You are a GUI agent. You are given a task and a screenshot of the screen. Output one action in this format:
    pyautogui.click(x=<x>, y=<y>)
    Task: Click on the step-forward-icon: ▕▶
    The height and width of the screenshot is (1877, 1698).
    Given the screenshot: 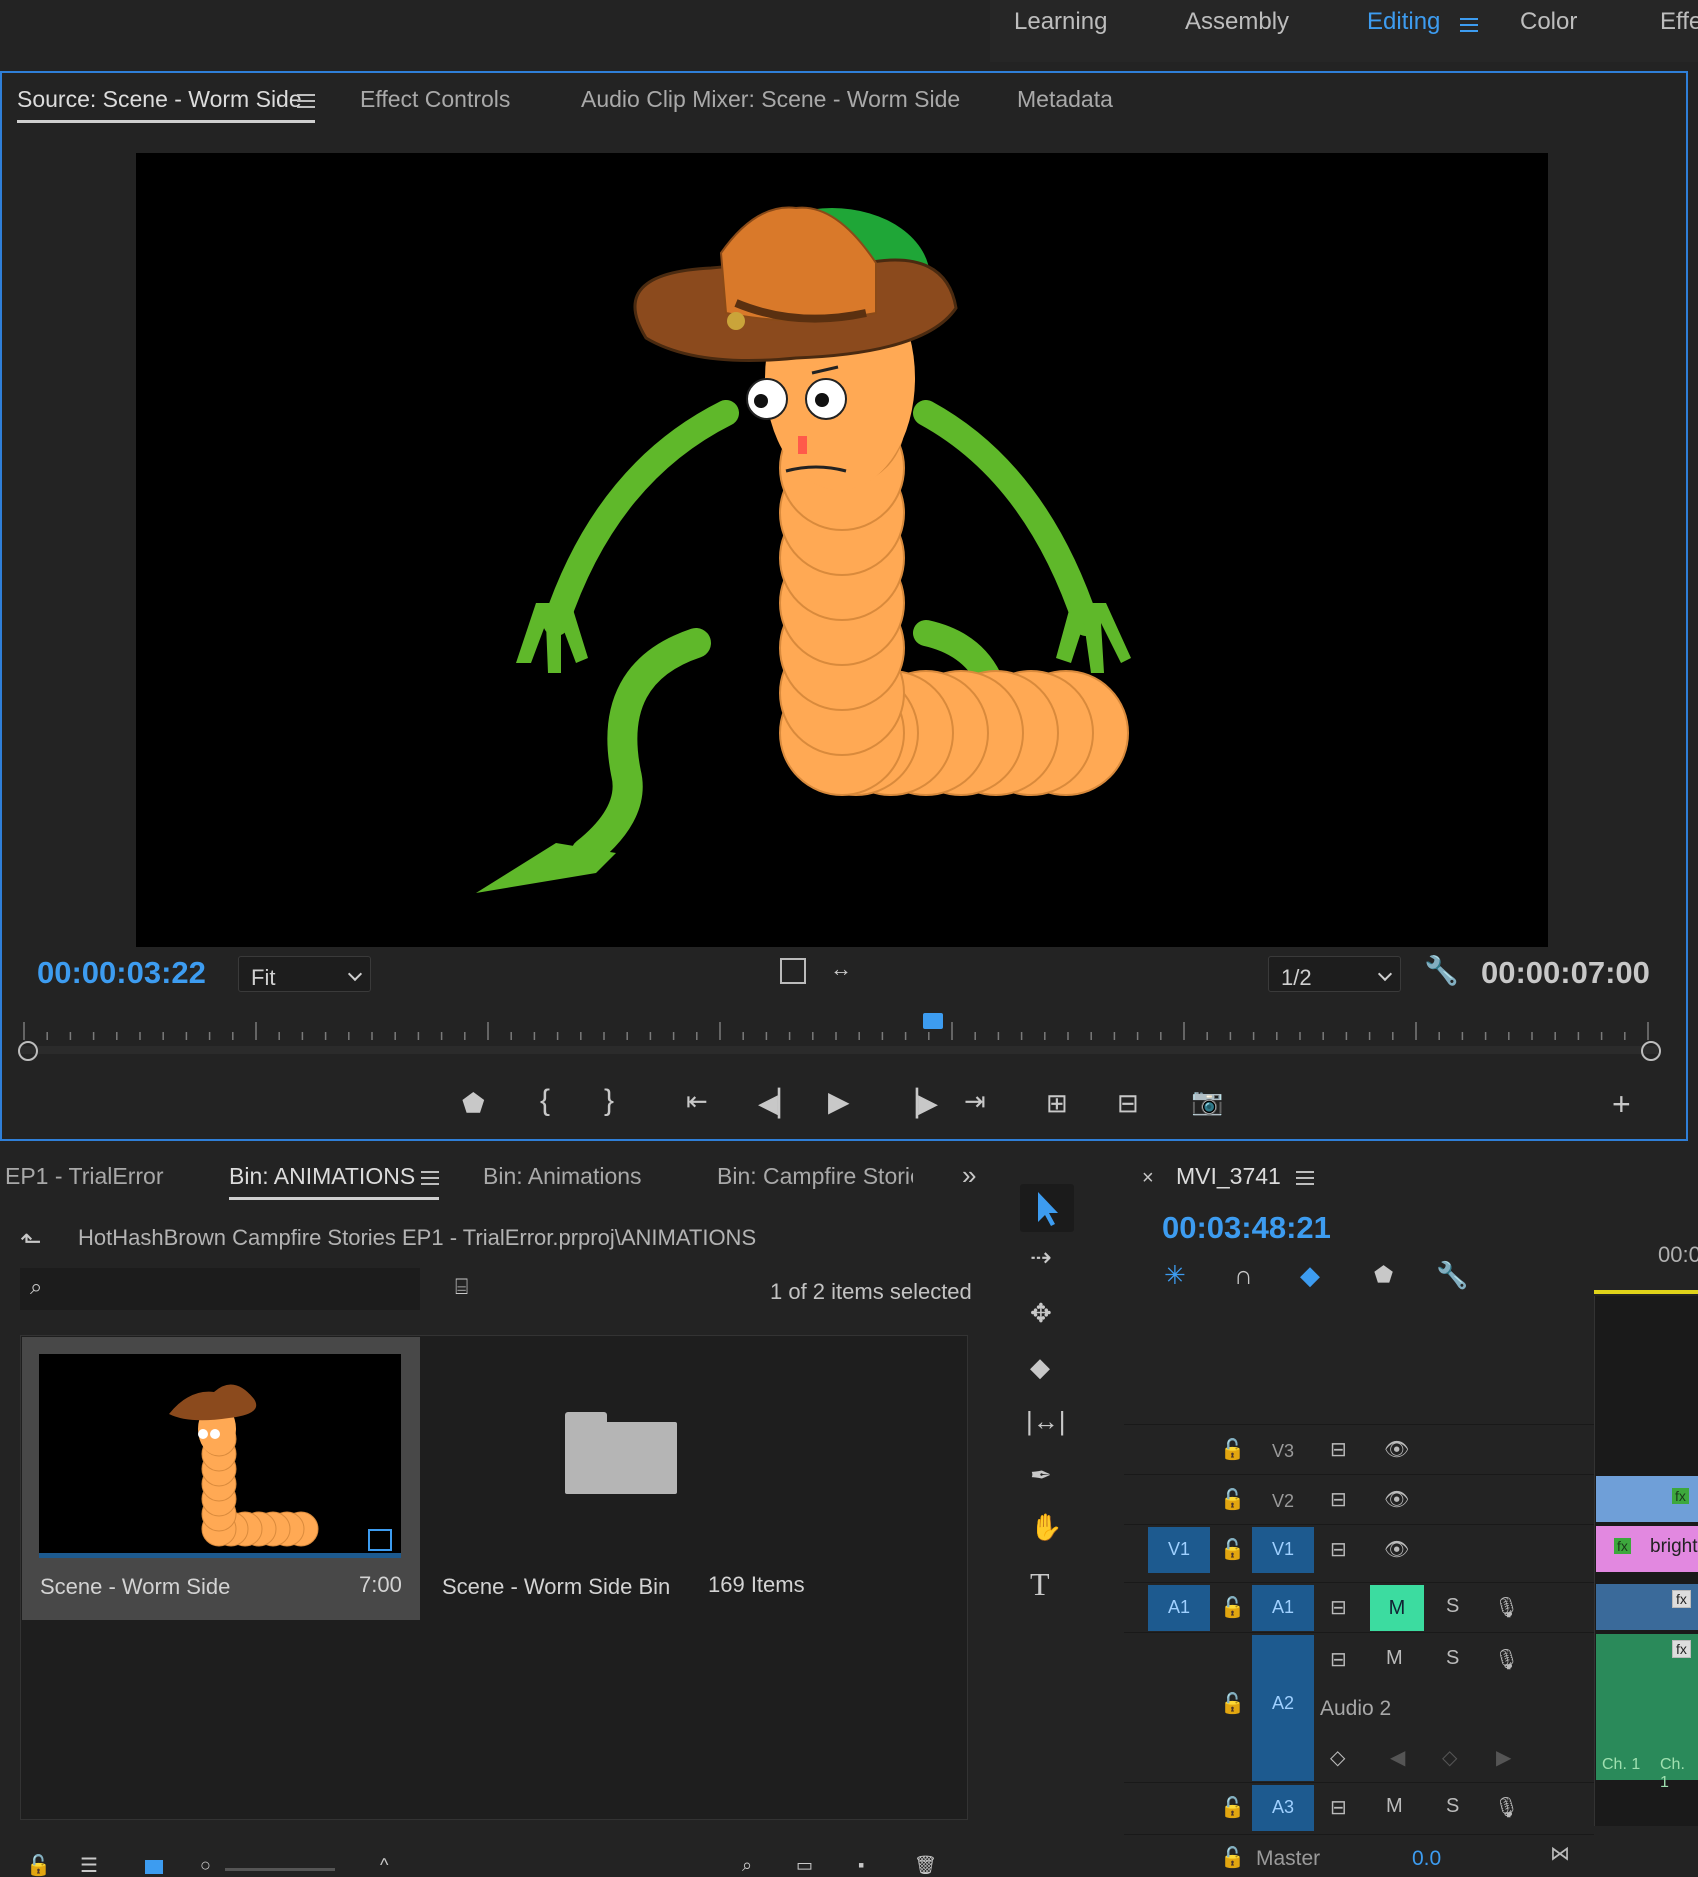 What is the action you would take?
    pyautogui.click(x=918, y=1103)
    